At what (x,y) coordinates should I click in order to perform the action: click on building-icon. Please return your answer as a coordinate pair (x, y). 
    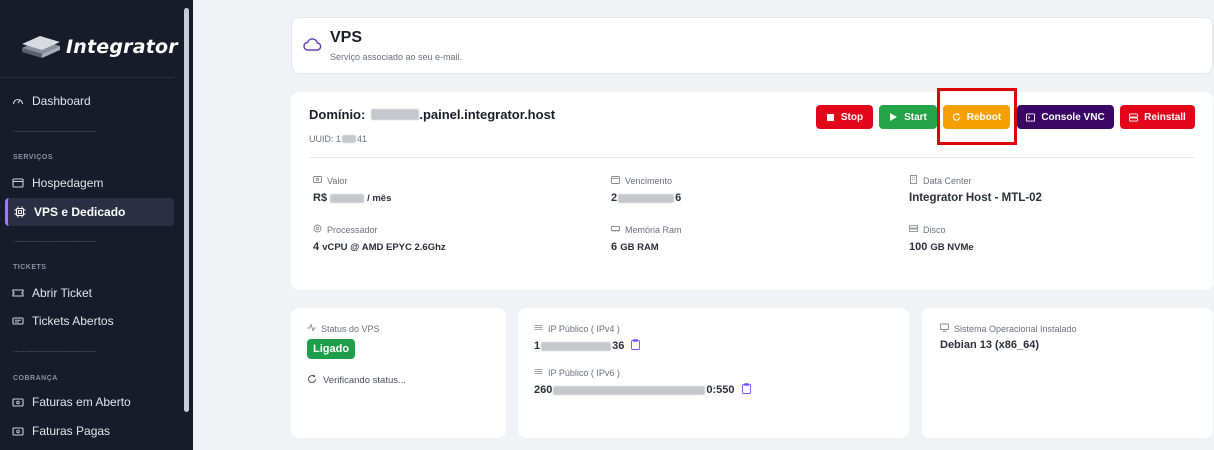
    Looking at the image, I should click on (913, 180).